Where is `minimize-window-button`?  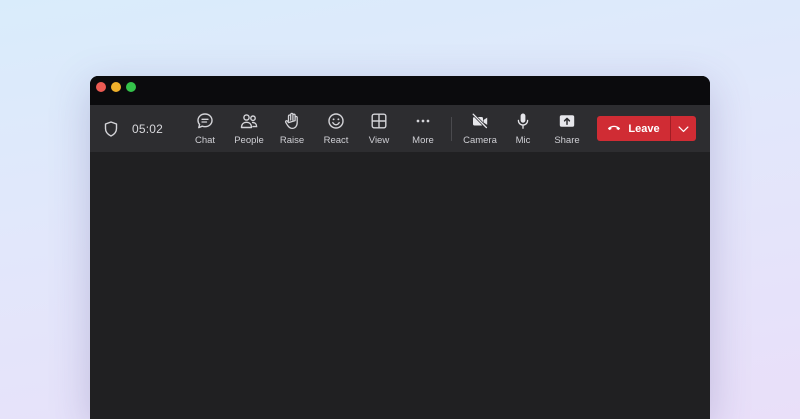
minimize-window-button is located at coordinates (116, 87).